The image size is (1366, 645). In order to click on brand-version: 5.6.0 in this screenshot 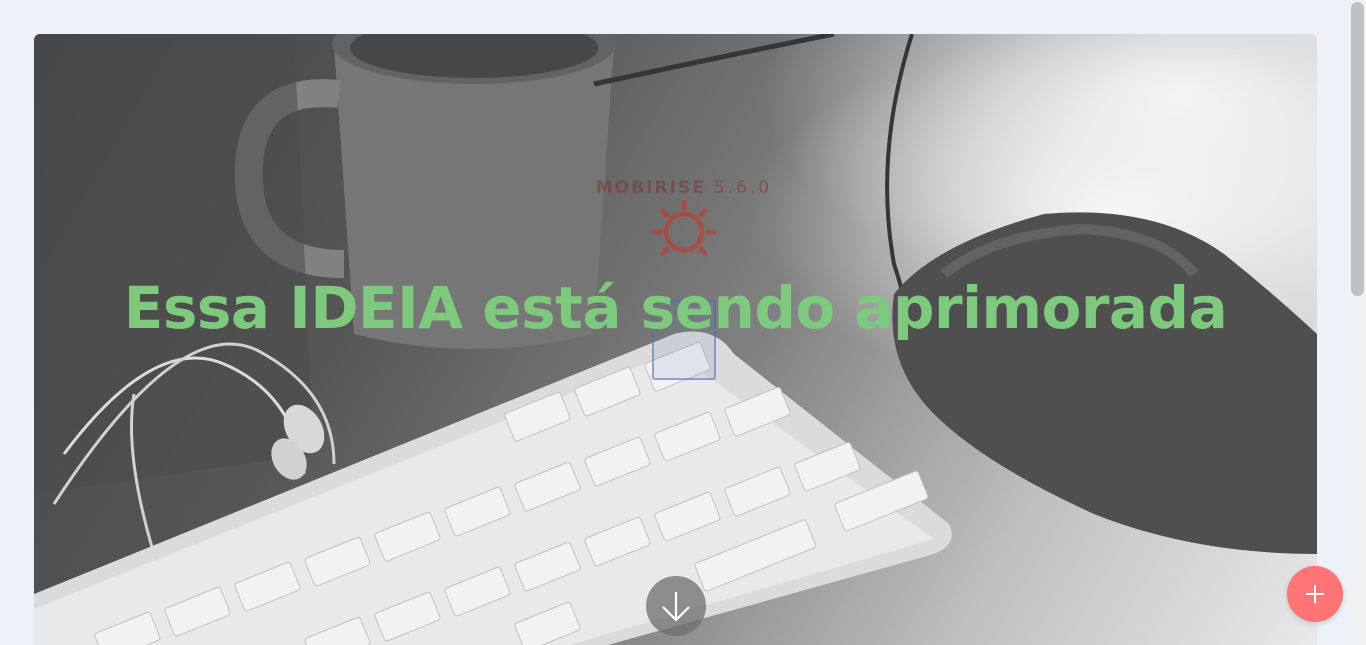, I will do `click(743, 188)`.